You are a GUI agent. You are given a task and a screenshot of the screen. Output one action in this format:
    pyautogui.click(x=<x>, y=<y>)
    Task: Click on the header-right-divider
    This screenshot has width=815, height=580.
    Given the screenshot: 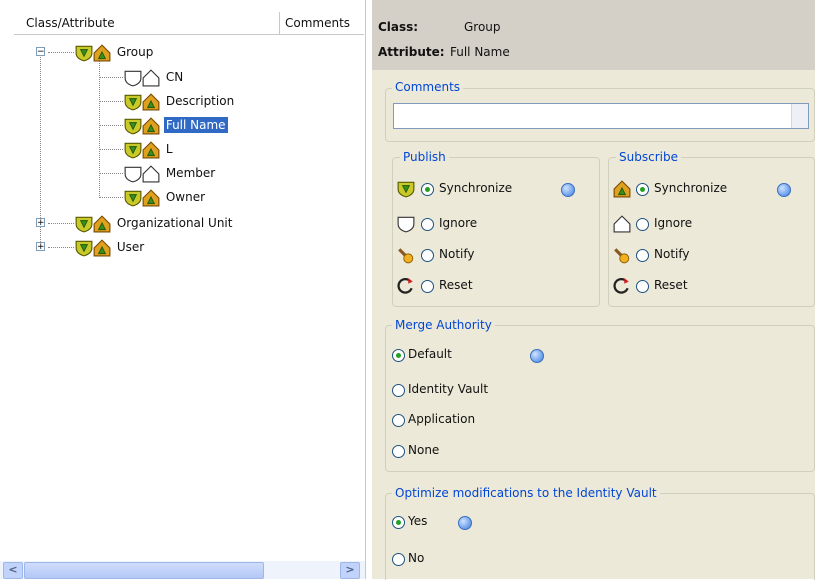 What is the action you would take?
    pyautogui.click(x=365, y=289)
    